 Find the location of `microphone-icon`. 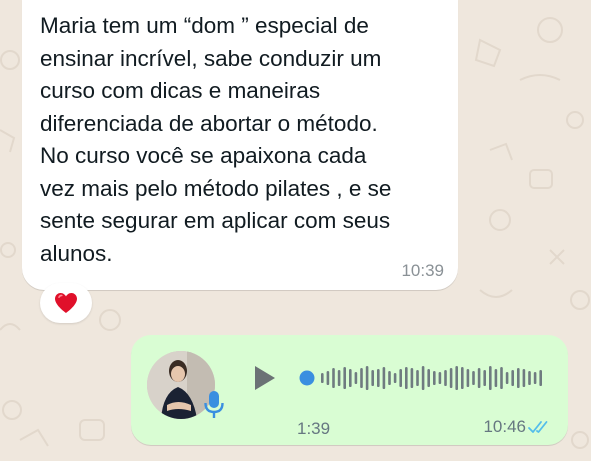

microphone-icon is located at coordinates (214, 404).